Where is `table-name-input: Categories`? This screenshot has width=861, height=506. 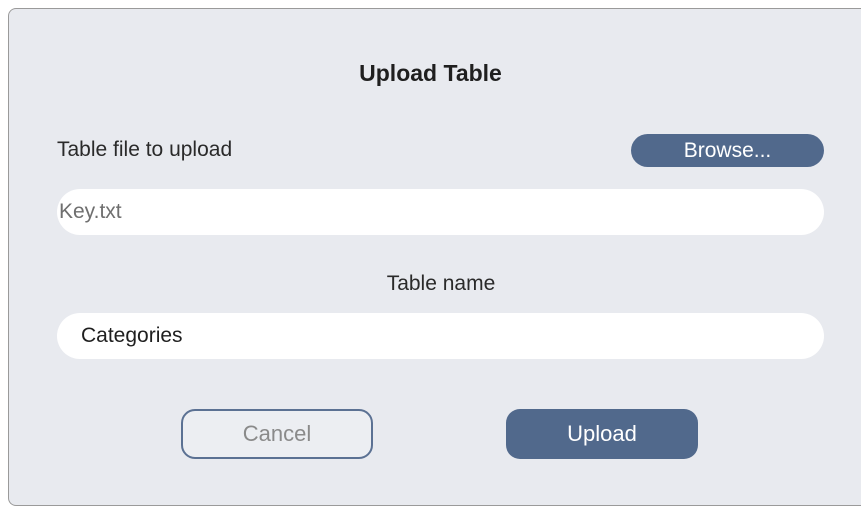
table-name-input: Categories is located at coordinates (440, 336).